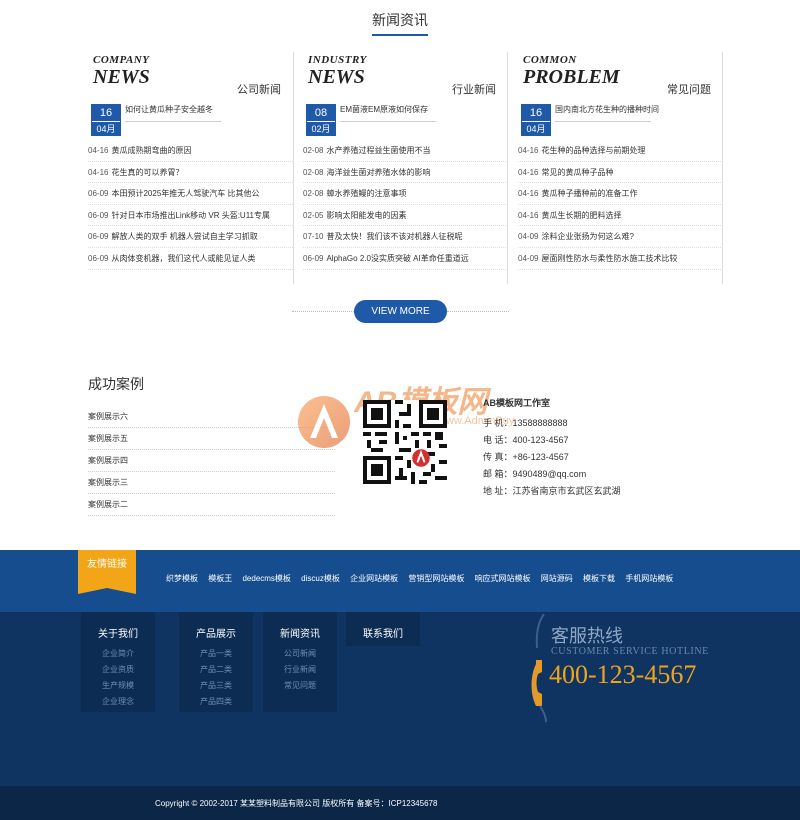  What do you see at coordinates (336, 77) in the screenshot?
I see `column-en-big: NEWS` at bounding box center [336, 77].